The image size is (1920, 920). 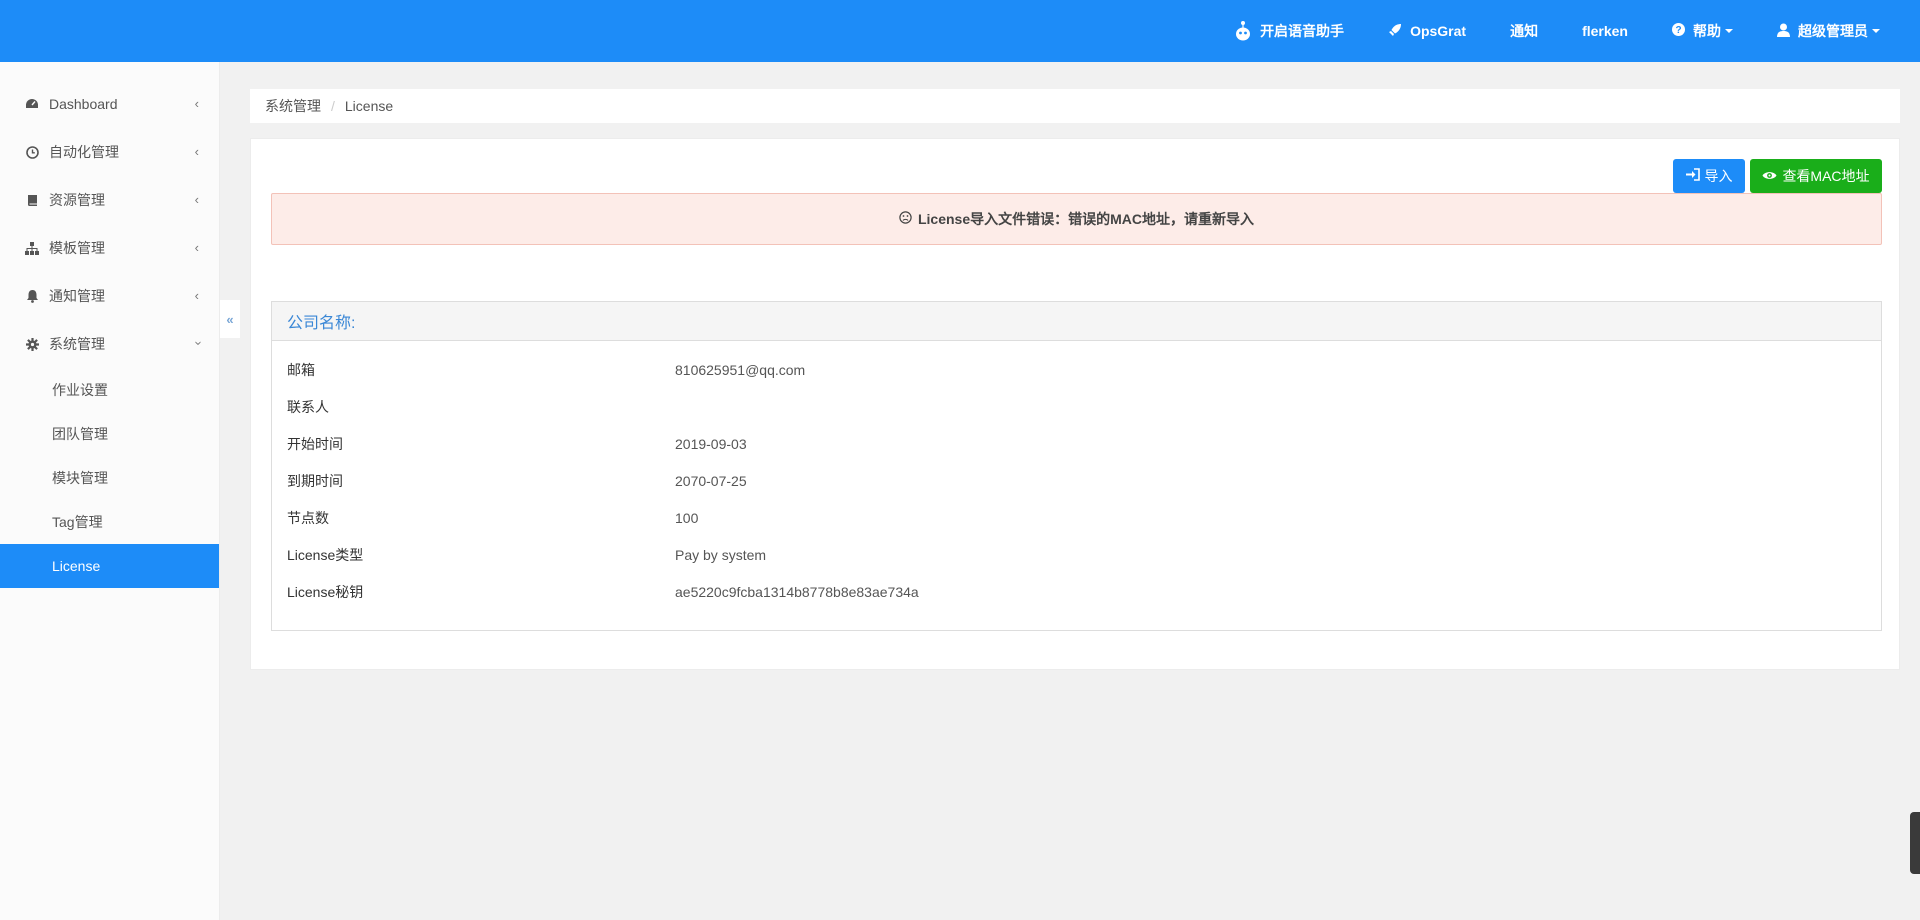 I want to click on gear-icon, so click(x=32, y=344).